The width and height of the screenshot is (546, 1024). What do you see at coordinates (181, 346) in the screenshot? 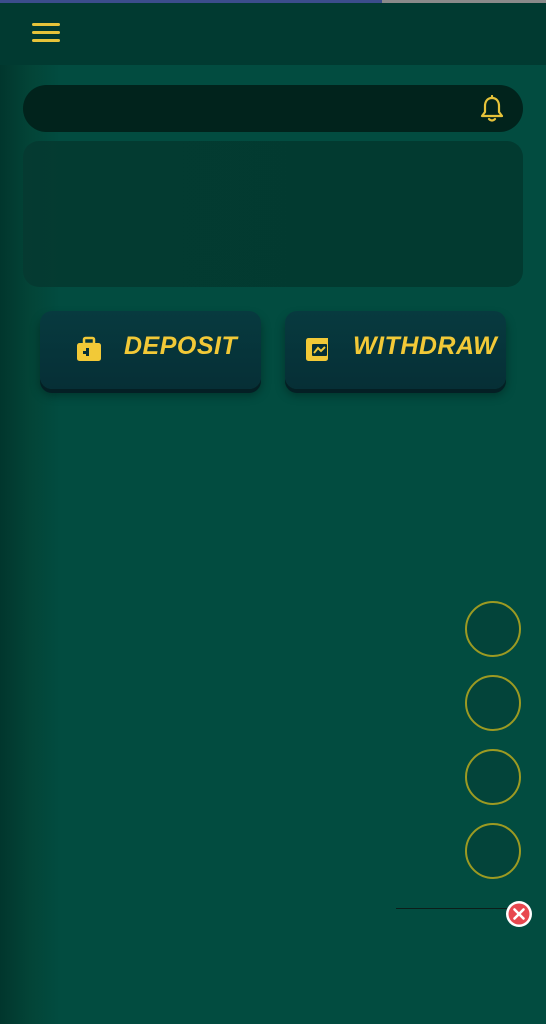
I see `deposit-label: DEPOSIT` at bounding box center [181, 346].